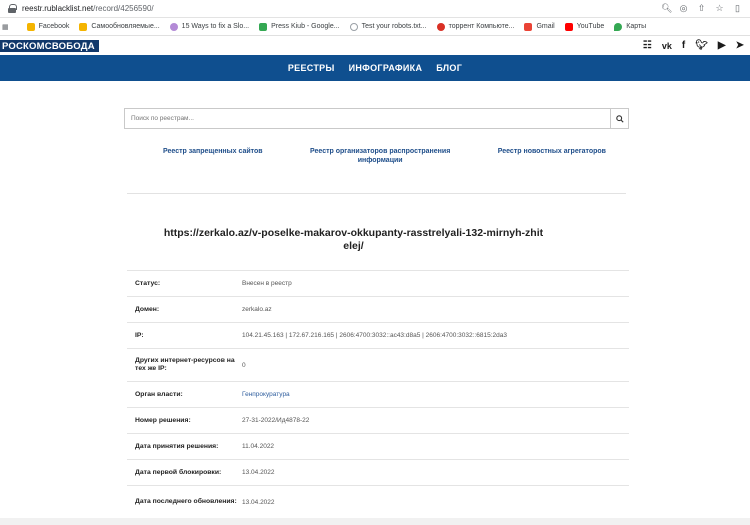  I want to click on google-icon, so click(353, 26).